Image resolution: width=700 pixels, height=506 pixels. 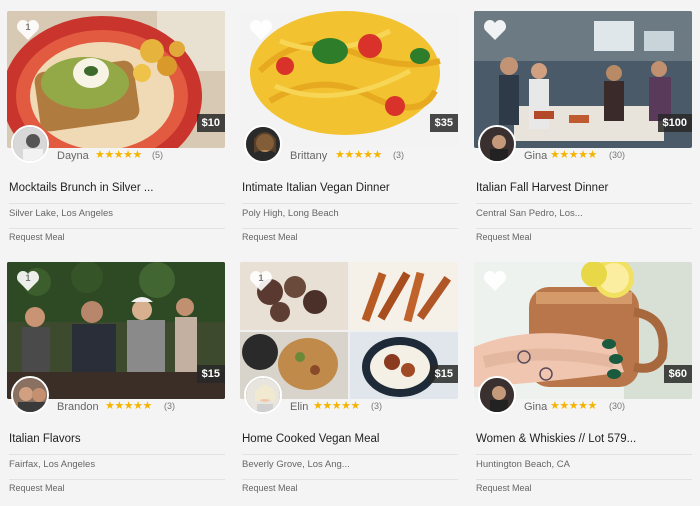 What do you see at coordinates (45, 439) in the screenshot?
I see `meal-title: Italian Flavors` at bounding box center [45, 439].